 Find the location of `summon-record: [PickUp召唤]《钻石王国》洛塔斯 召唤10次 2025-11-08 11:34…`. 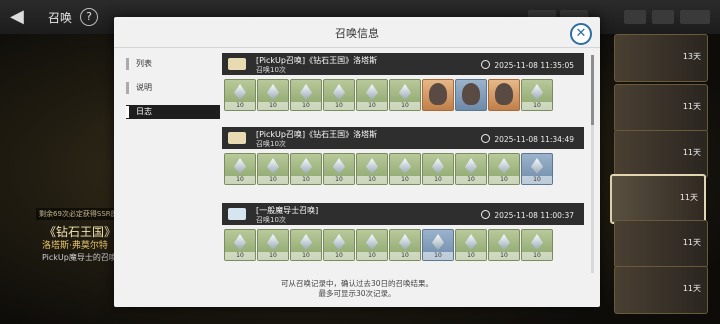

summon-record: [PickUp召唤]《钻石王国》洛塔斯 召唤10次 2025-11-08 11:34… is located at coordinates (403, 162).